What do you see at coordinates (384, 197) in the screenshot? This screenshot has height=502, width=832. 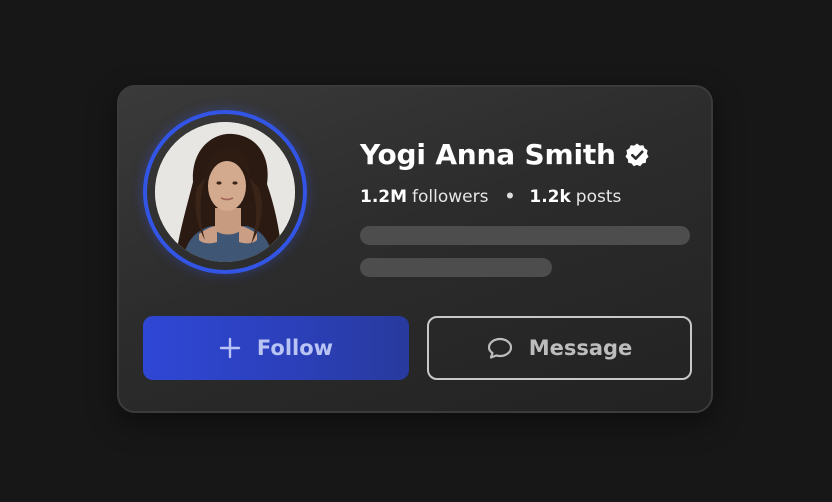 I see `followers-count: 1.2M` at bounding box center [384, 197].